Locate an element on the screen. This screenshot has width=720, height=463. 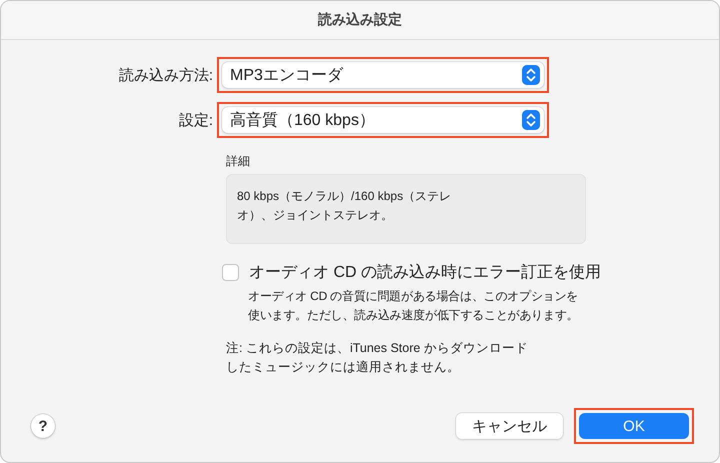
field-label: 読み込み方法: is located at coordinates (166, 75).